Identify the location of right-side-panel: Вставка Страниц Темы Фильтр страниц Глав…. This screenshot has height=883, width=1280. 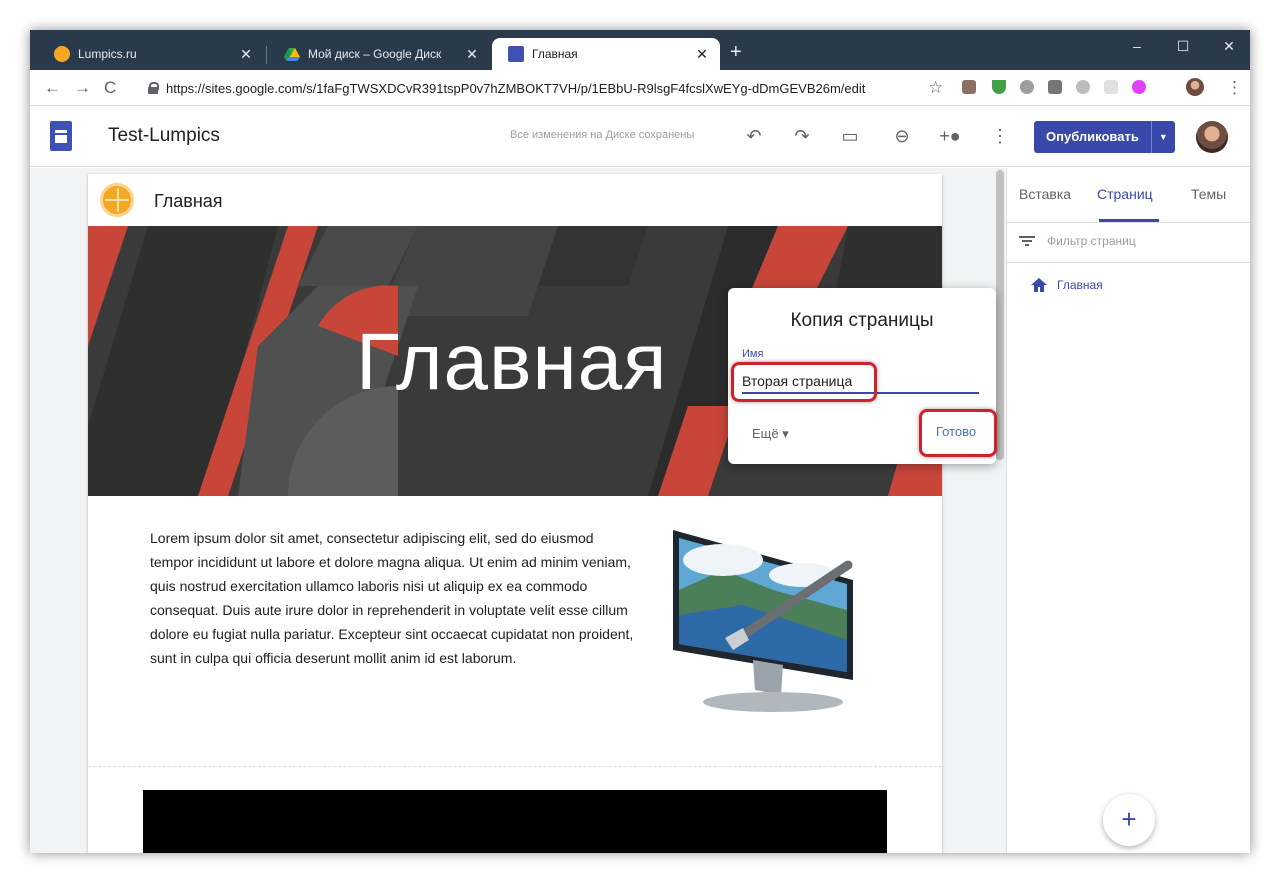
(1128, 510).